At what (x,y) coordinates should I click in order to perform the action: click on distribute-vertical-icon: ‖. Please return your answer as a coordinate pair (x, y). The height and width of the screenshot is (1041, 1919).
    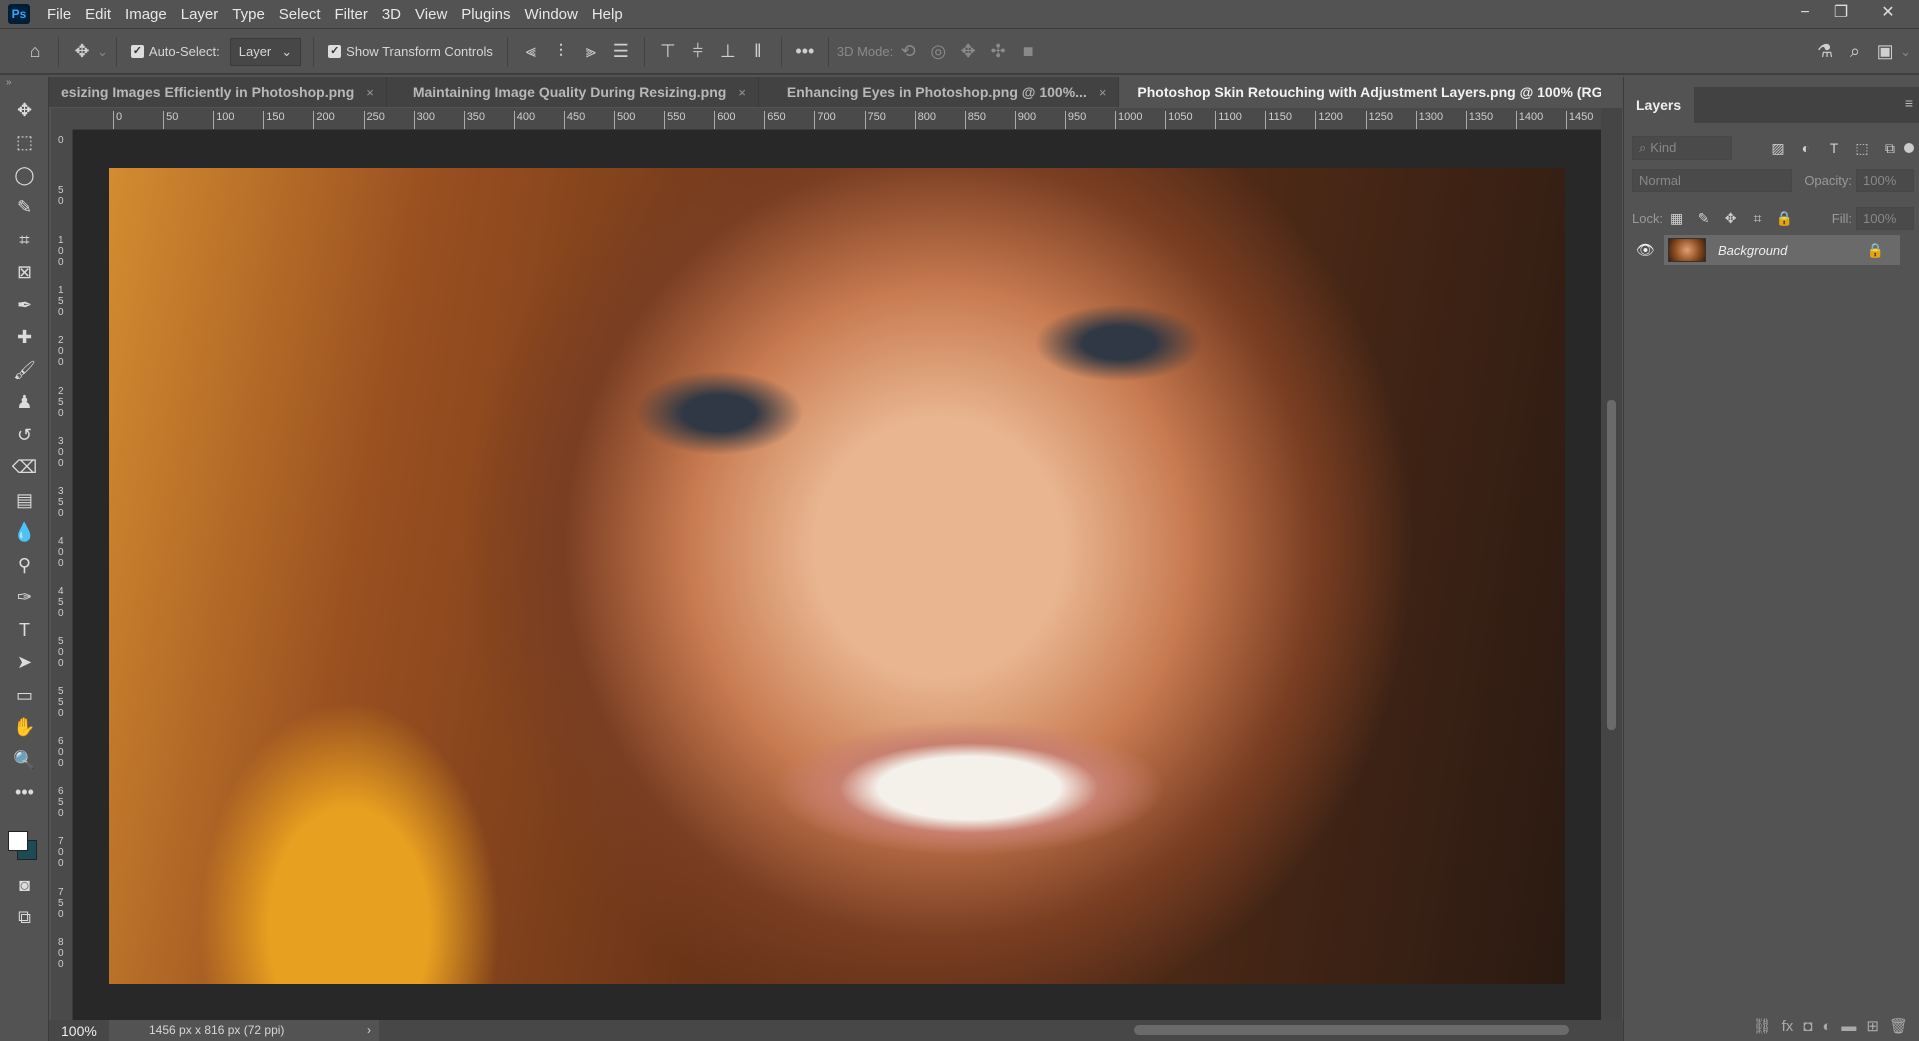
    Looking at the image, I should click on (758, 52).